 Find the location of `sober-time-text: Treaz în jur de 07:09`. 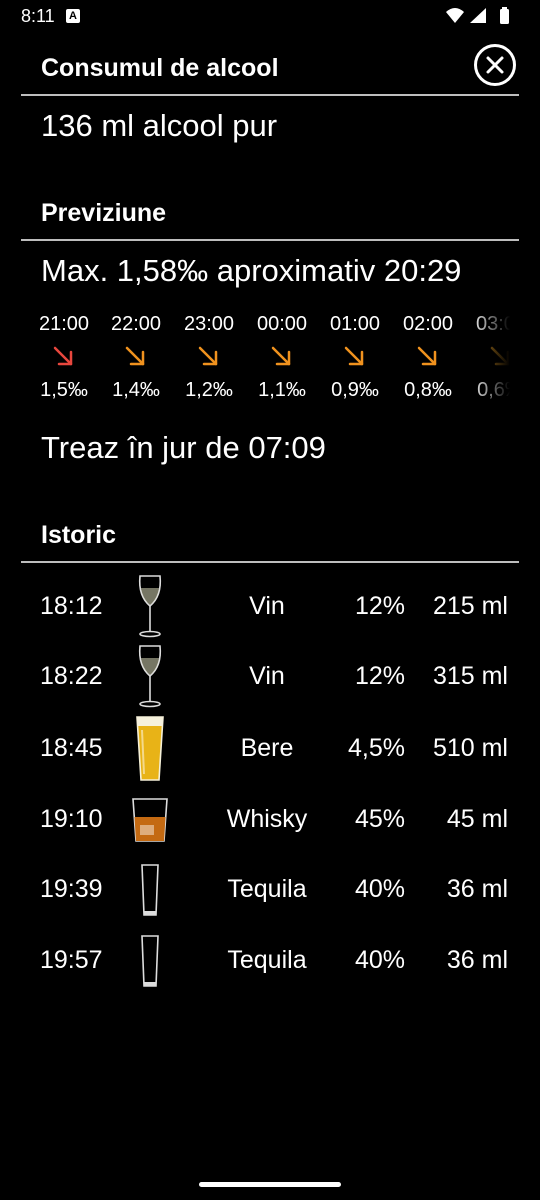

sober-time-text: Treaz în jur de 07:09 is located at coordinates (183, 447).